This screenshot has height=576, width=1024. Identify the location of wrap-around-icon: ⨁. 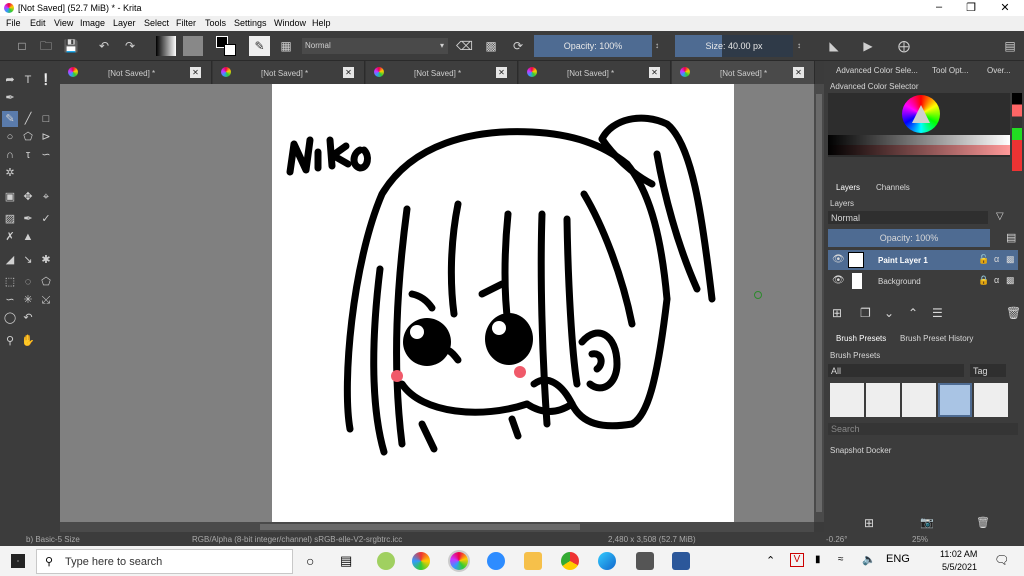
(904, 46).